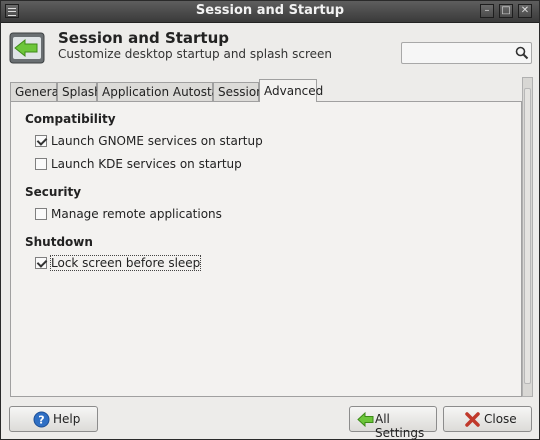  What do you see at coordinates (500, 419) in the screenshot?
I see `close-button-label: Close` at bounding box center [500, 419].